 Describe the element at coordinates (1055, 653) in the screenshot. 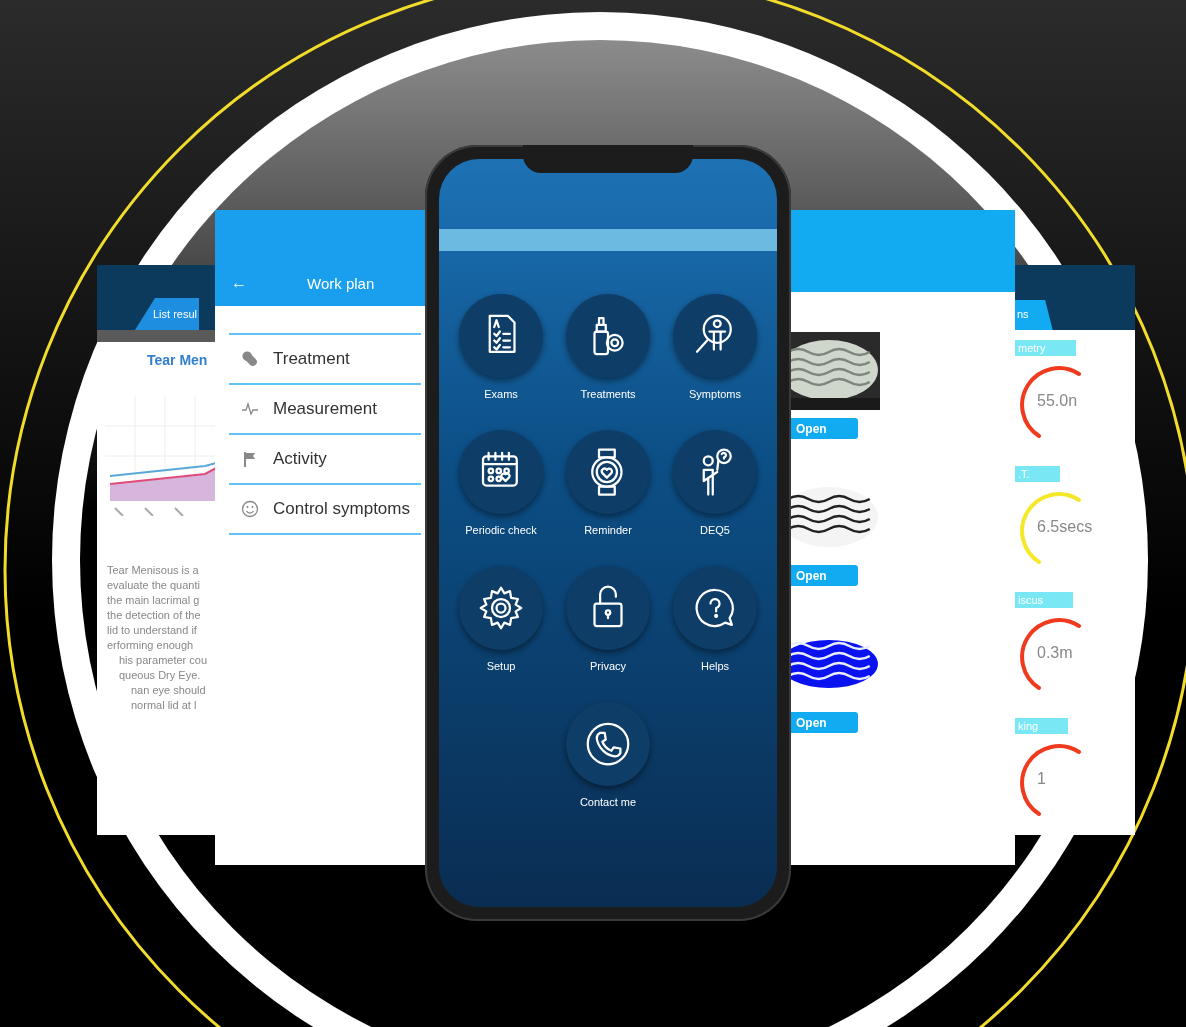

I see `gauge-reading: 0.3m` at that location.